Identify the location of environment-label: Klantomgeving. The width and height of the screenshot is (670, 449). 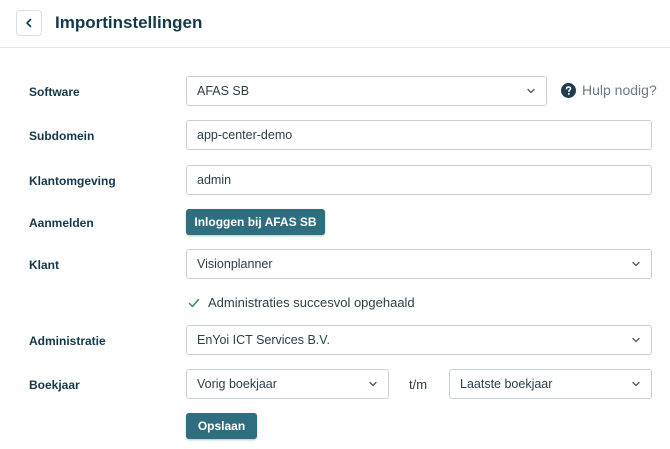
(72, 181).